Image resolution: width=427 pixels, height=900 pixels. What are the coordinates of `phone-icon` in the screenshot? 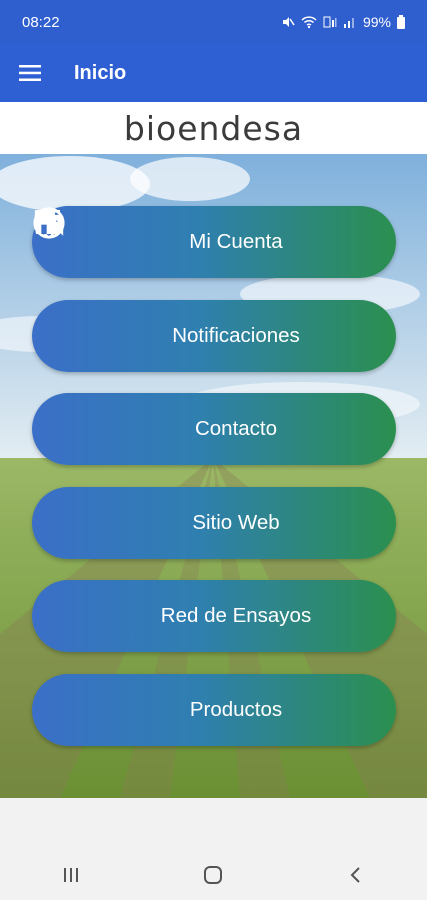 It's located at (110, 328).